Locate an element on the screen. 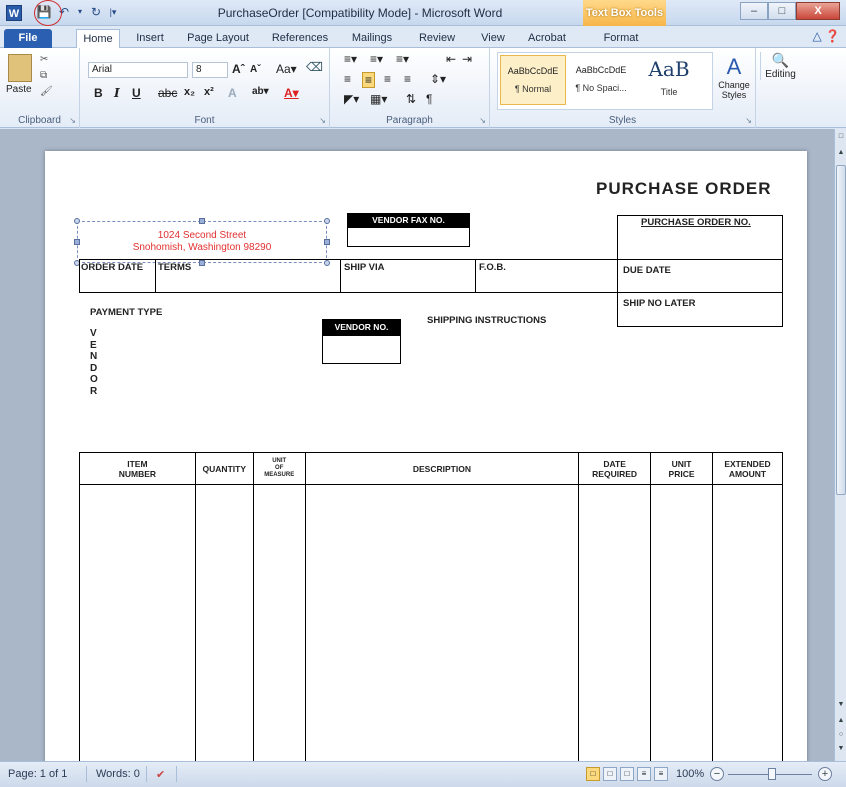 The width and height of the screenshot is (846, 787). full-screen-reading-icon: □ is located at coordinates (610, 774).